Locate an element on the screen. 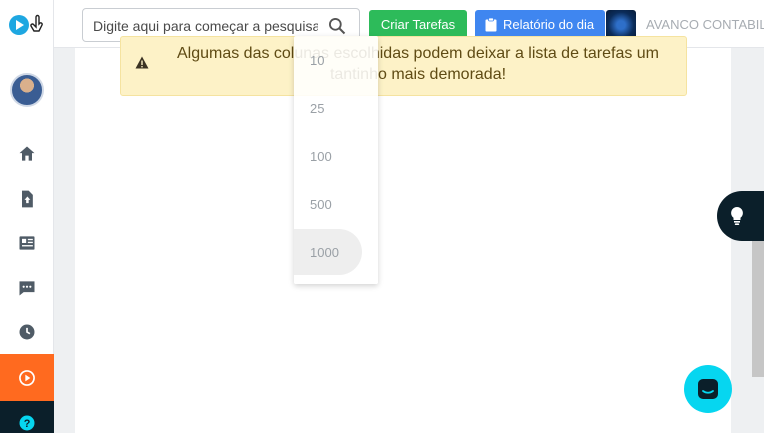  app-logo-icon is located at coordinates (28, 25).